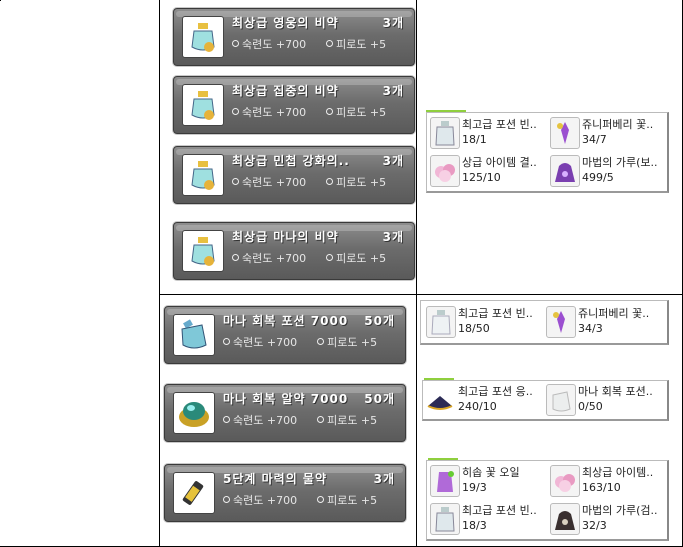 This screenshot has height=547, width=683. Describe the element at coordinates (286, 321) in the screenshot. I see `recipe-name: 마나 회복 포션 7000` at that location.